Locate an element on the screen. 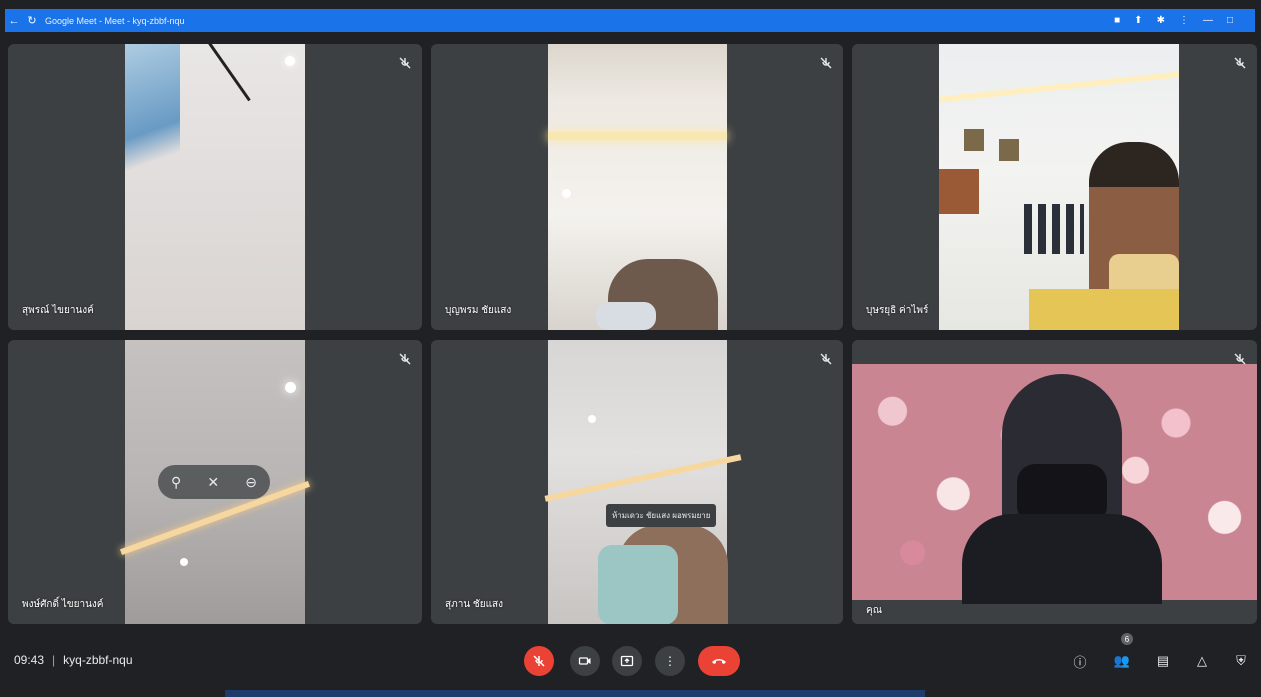 This screenshot has height=697, width=1261. tooltip: ห้ามเดวะ ชัยแสง ผอพรมยาย is located at coordinates (661, 515).